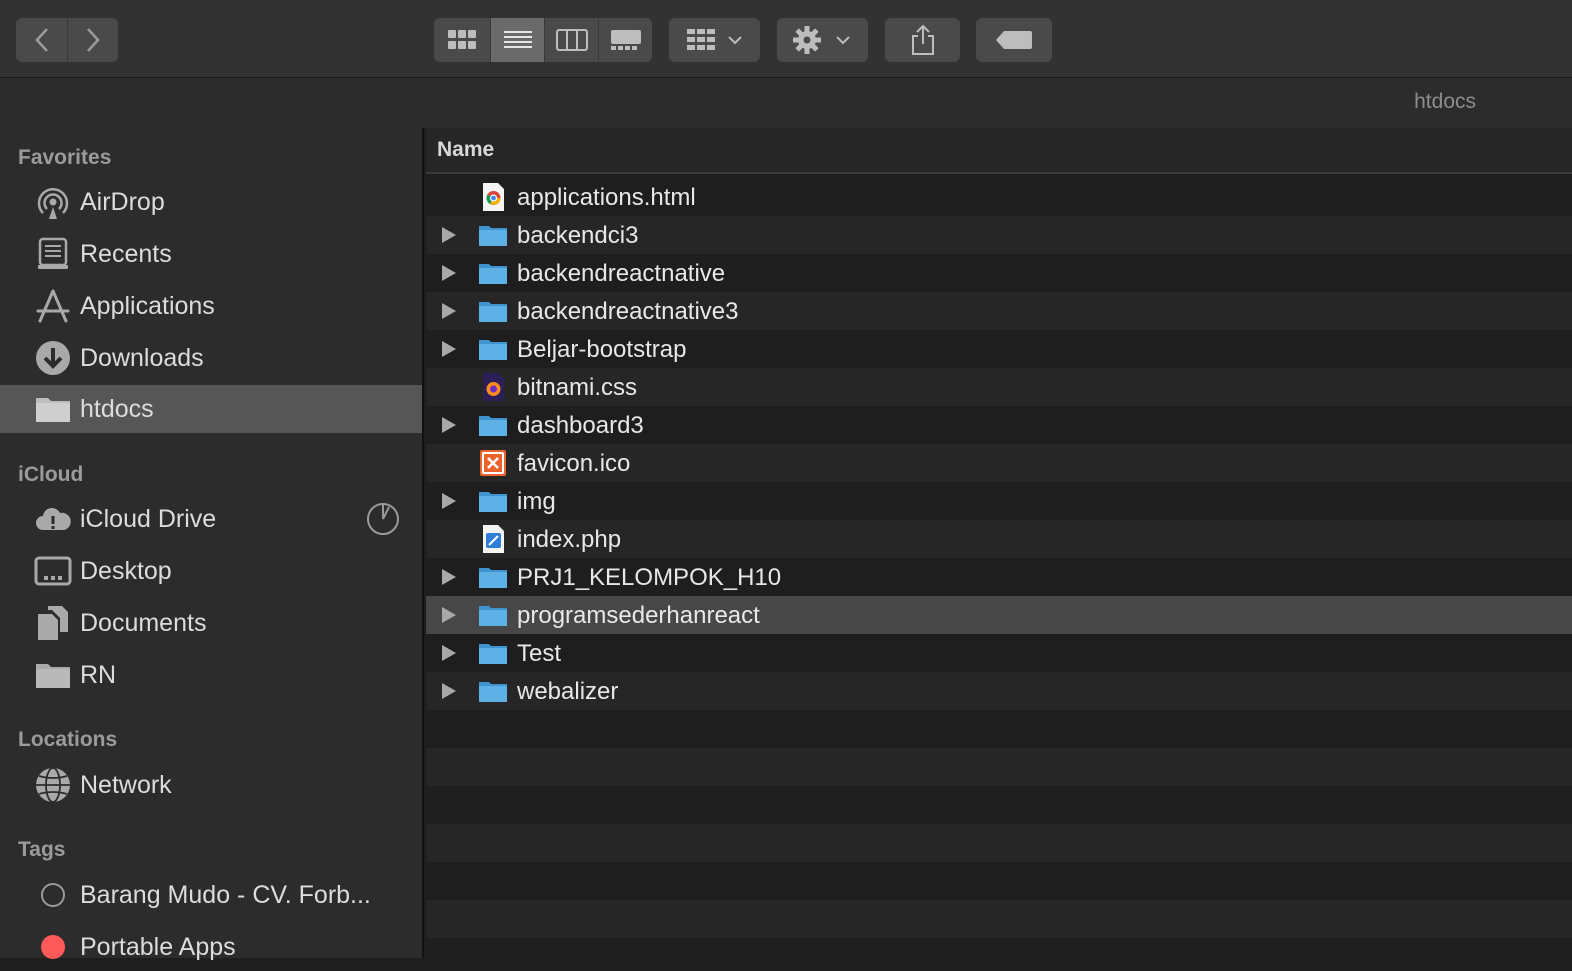 The image size is (1572, 971). Describe the element at coordinates (493, 539) in the screenshot. I see `php-file-icon` at that location.